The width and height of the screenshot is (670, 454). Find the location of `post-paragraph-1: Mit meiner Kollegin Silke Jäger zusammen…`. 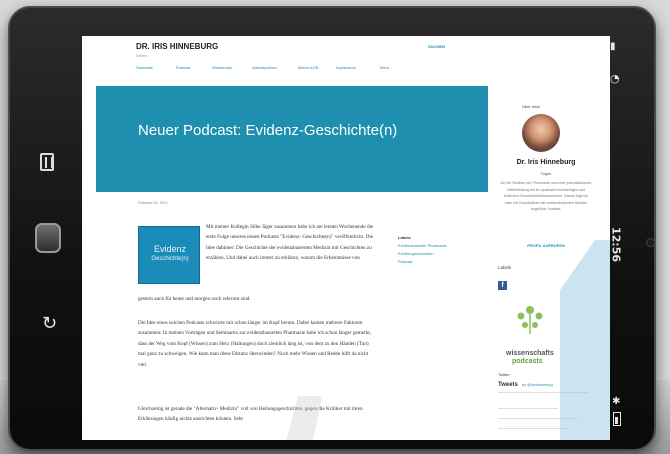

post-paragraph-1: Mit meiner Kollegin Silke Jäger zusammen… is located at coordinates (290, 243).